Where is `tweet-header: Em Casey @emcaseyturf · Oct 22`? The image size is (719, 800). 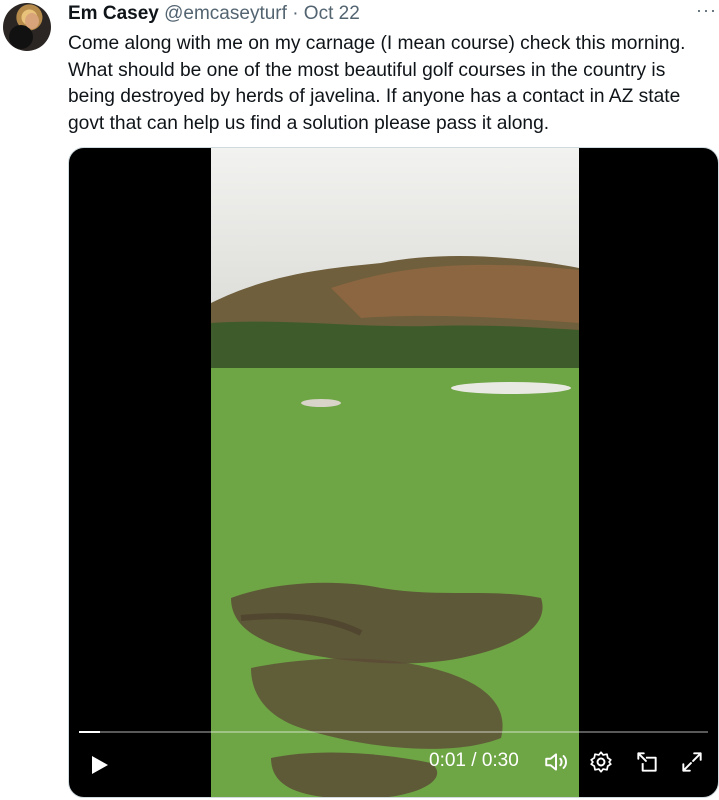
tweet-header: Em Casey @emcaseyturf · Oct 22 is located at coordinates (214, 14).